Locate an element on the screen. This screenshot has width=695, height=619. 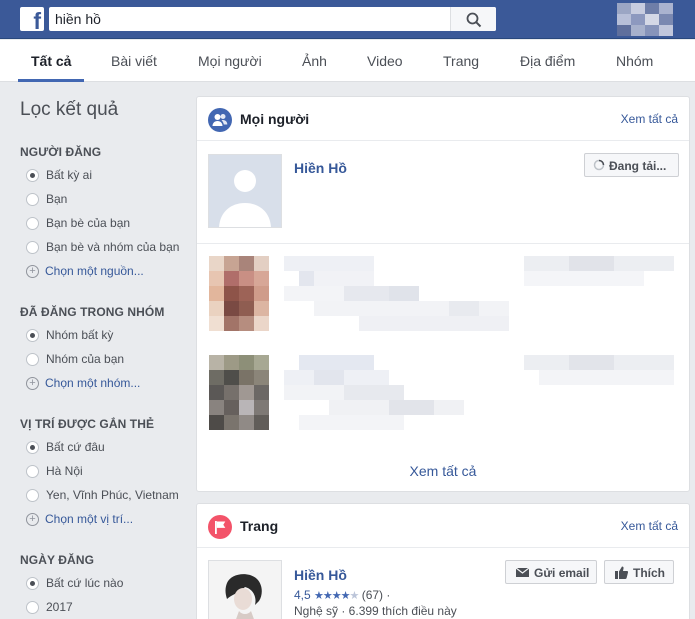
send-email-button: Gửi email is located at coordinates (551, 572).